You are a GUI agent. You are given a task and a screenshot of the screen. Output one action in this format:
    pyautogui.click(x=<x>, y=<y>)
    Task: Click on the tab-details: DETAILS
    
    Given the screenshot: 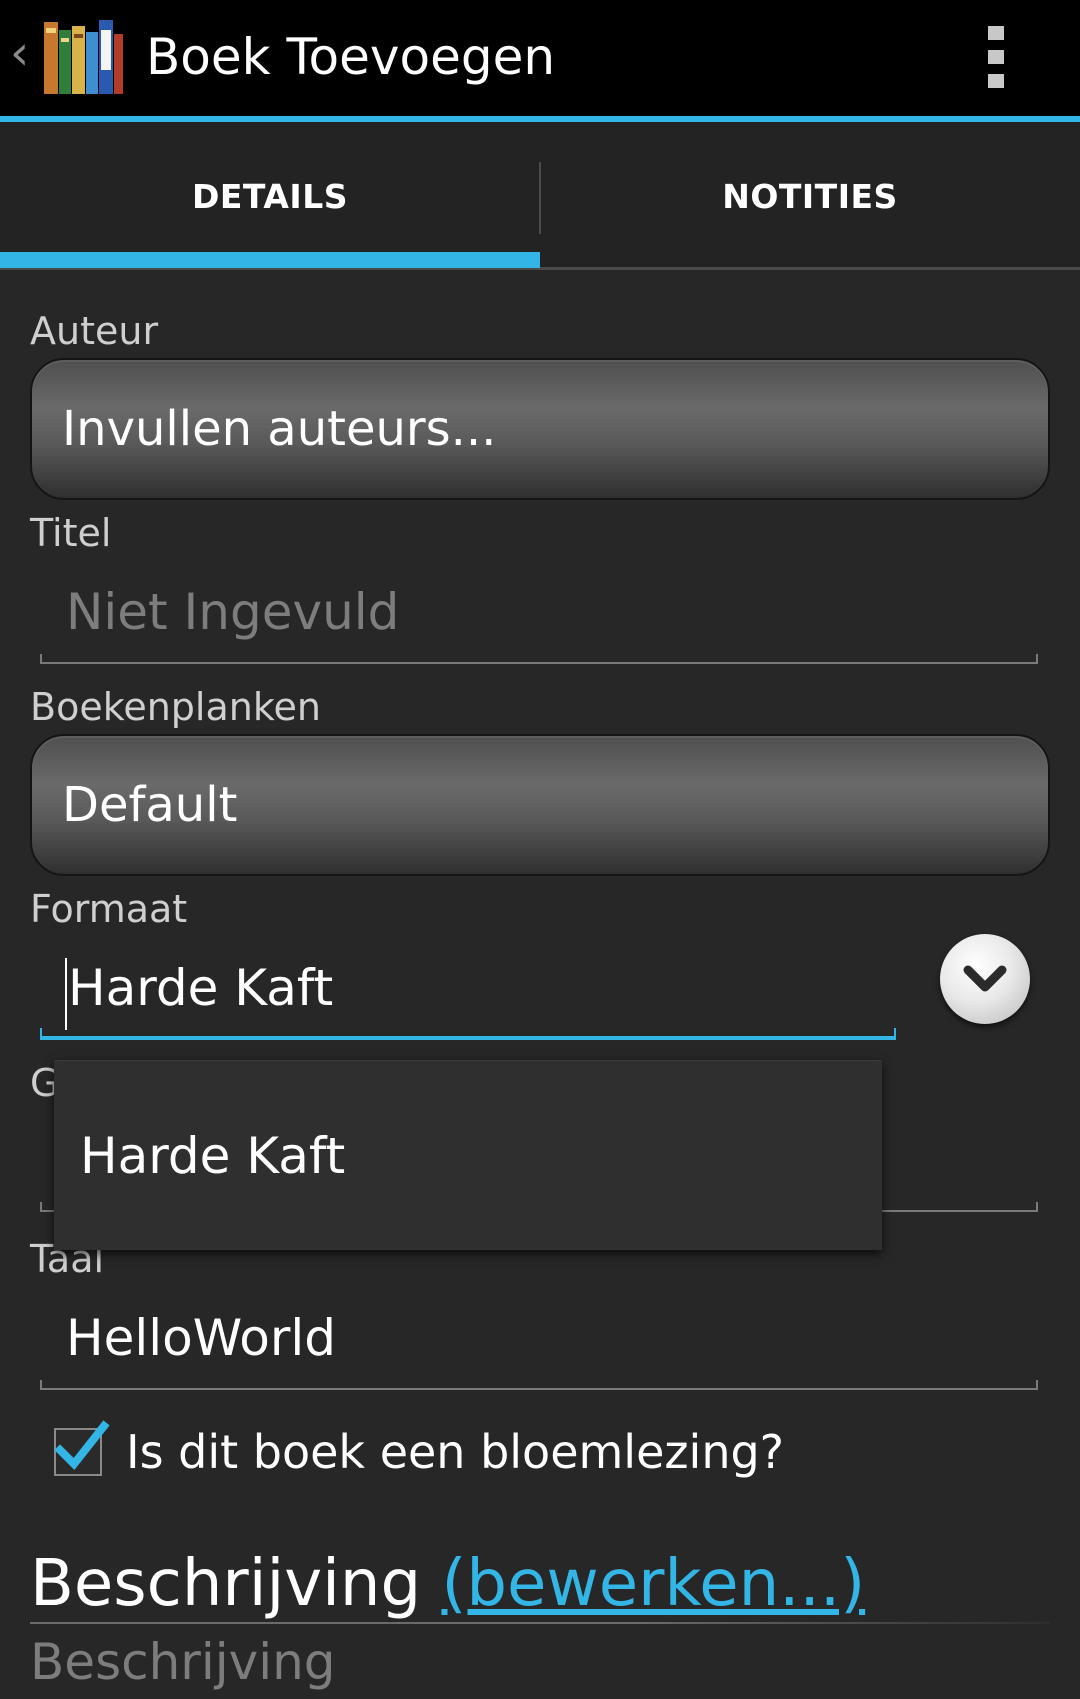 What is the action you would take?
    pyautogui.click(x=270, y=196)
    